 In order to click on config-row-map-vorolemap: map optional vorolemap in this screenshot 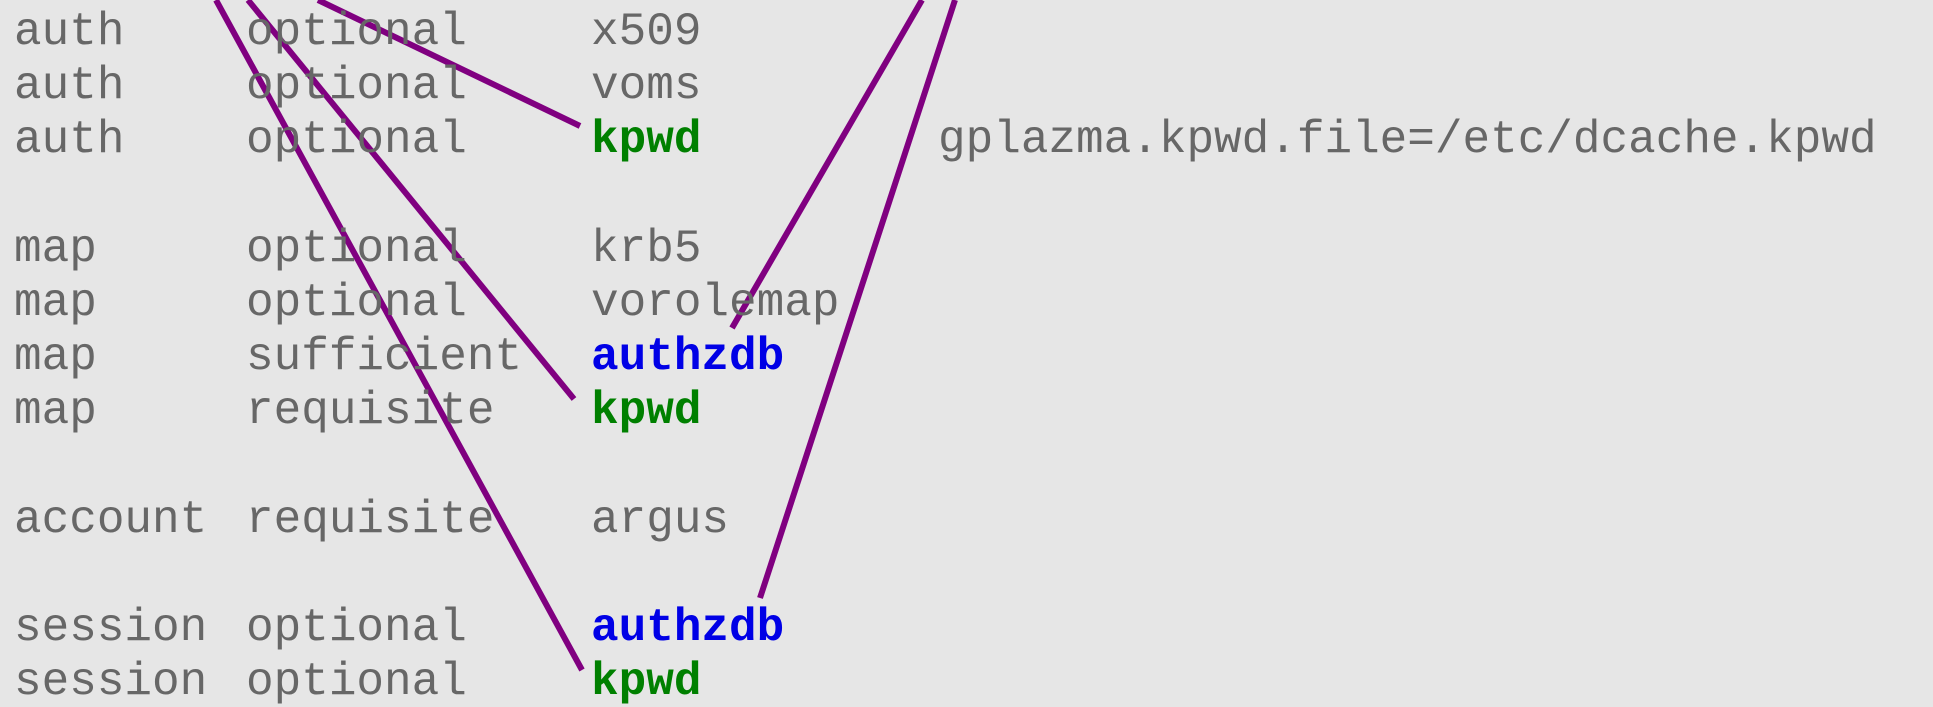, I will do `click(426, 303)`.